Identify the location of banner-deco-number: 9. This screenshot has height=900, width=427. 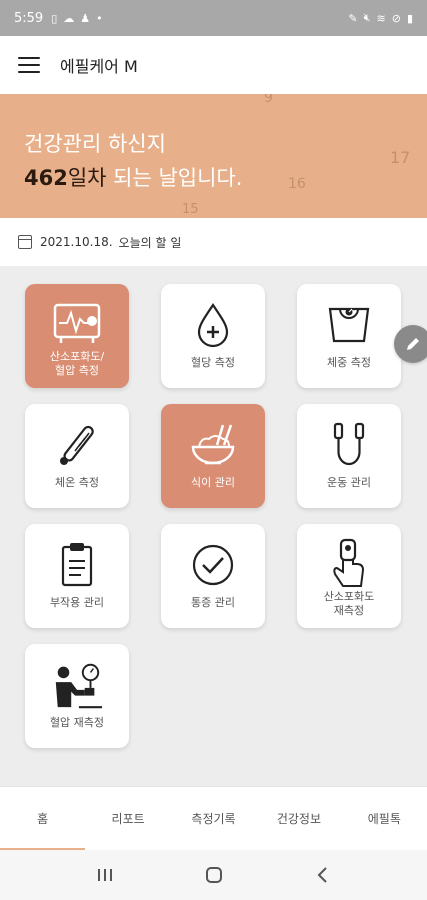
(268, 100).